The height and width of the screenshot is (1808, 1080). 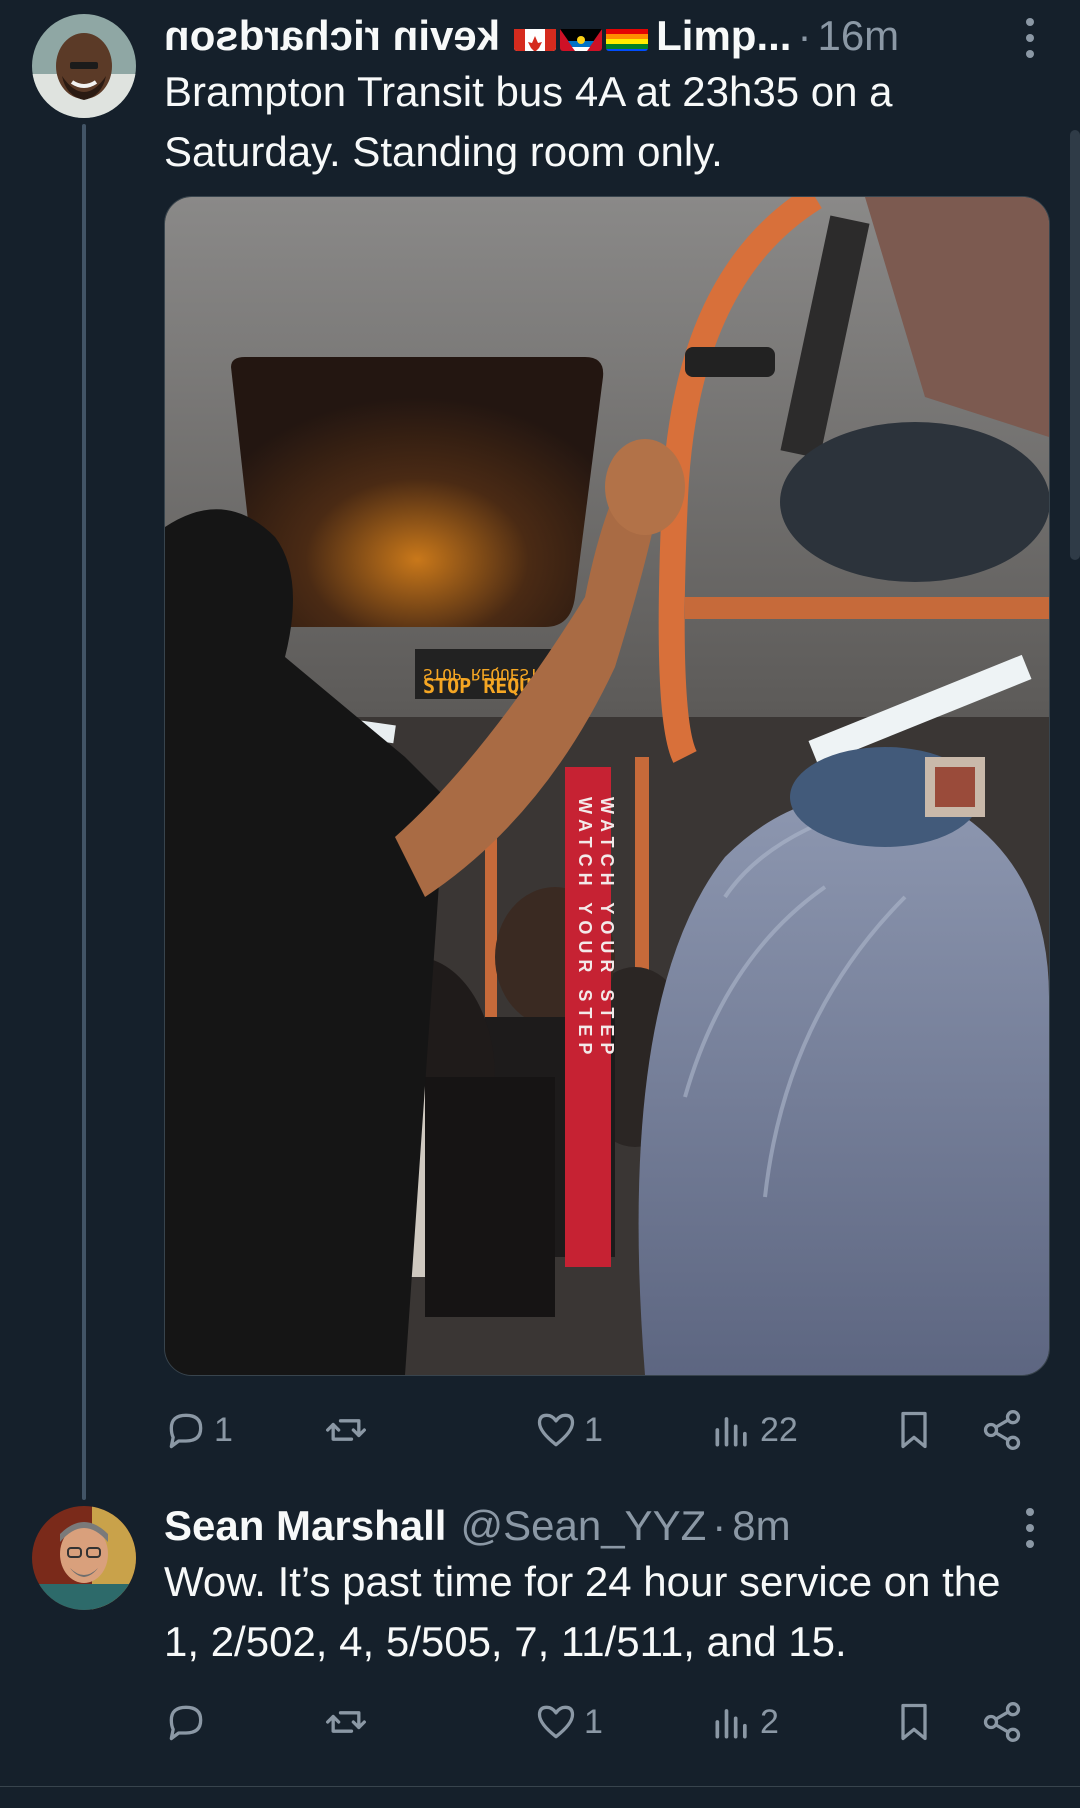 I want to click on avatar-sean, so click(x=84, y=1558).